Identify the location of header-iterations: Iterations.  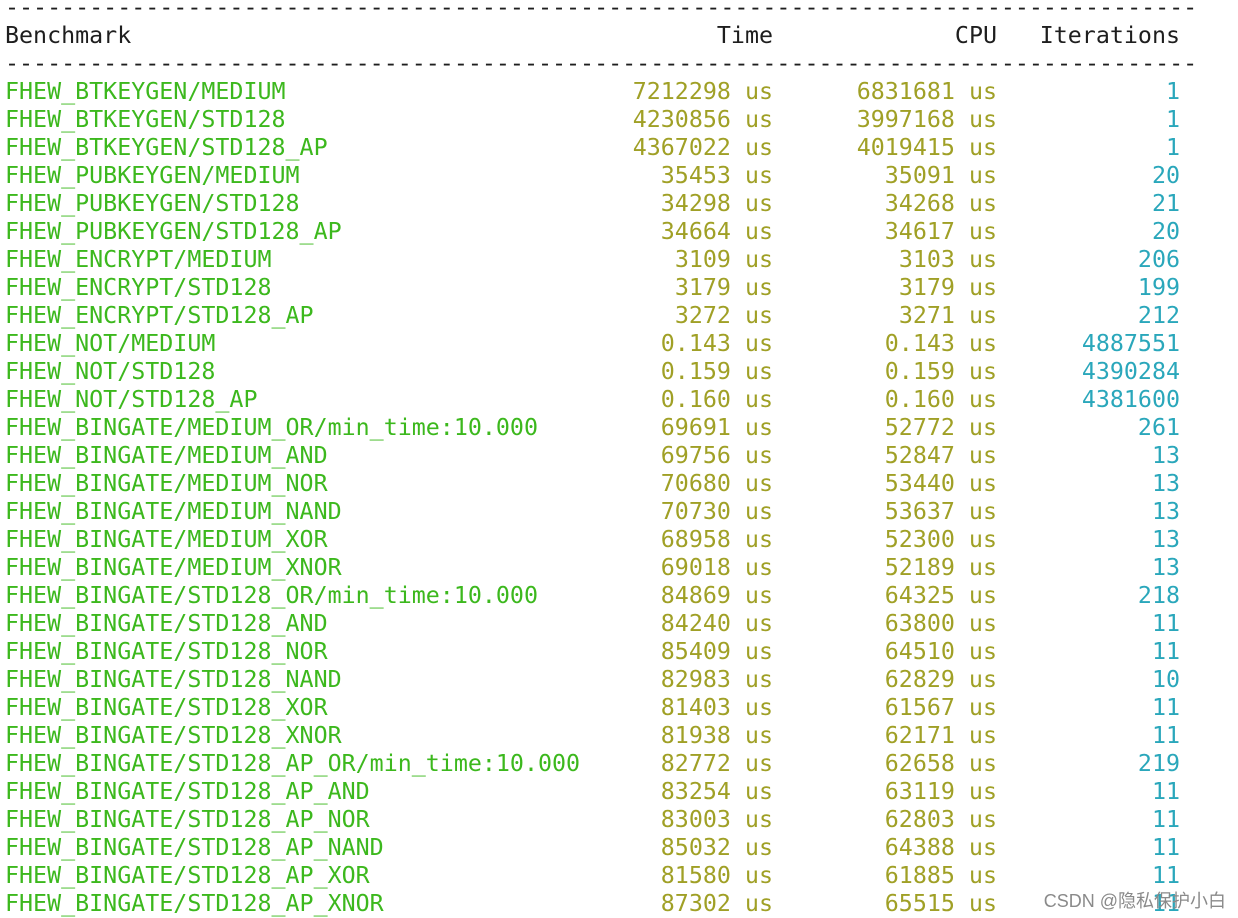
(1109, 35).